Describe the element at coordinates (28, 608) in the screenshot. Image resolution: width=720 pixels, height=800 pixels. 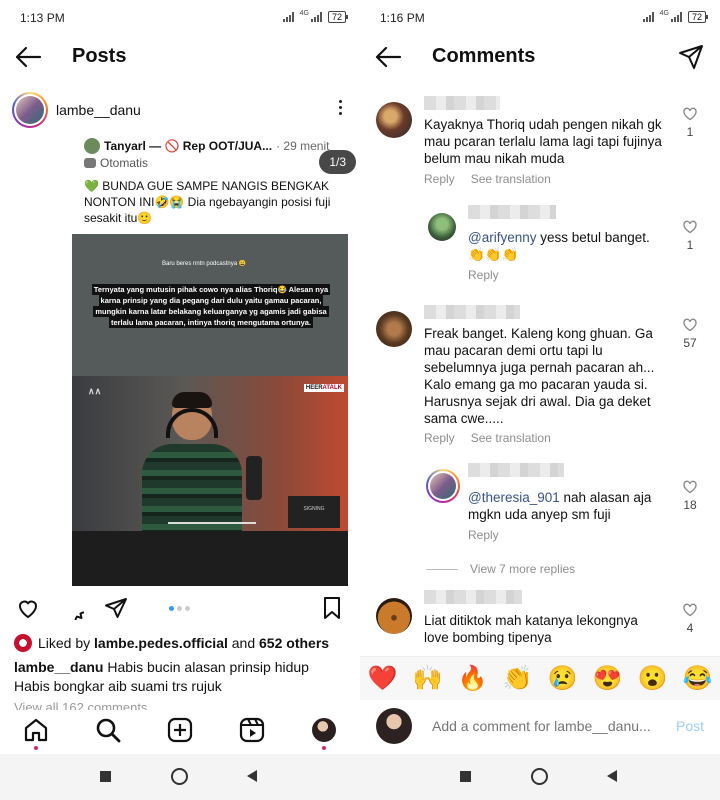
I see `heart-icon` at that location.